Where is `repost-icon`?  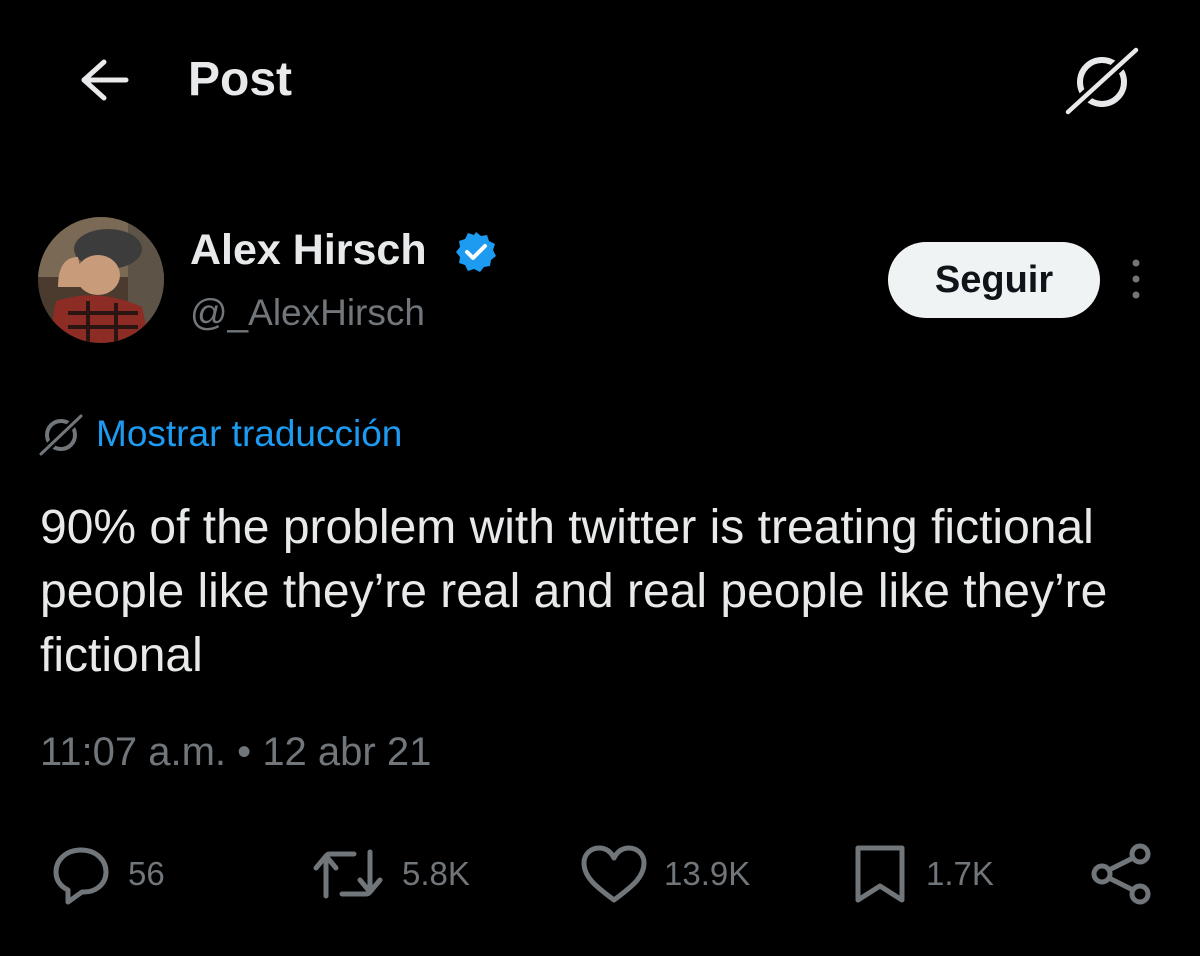
repost-icon is located at coordinates (348, 874).